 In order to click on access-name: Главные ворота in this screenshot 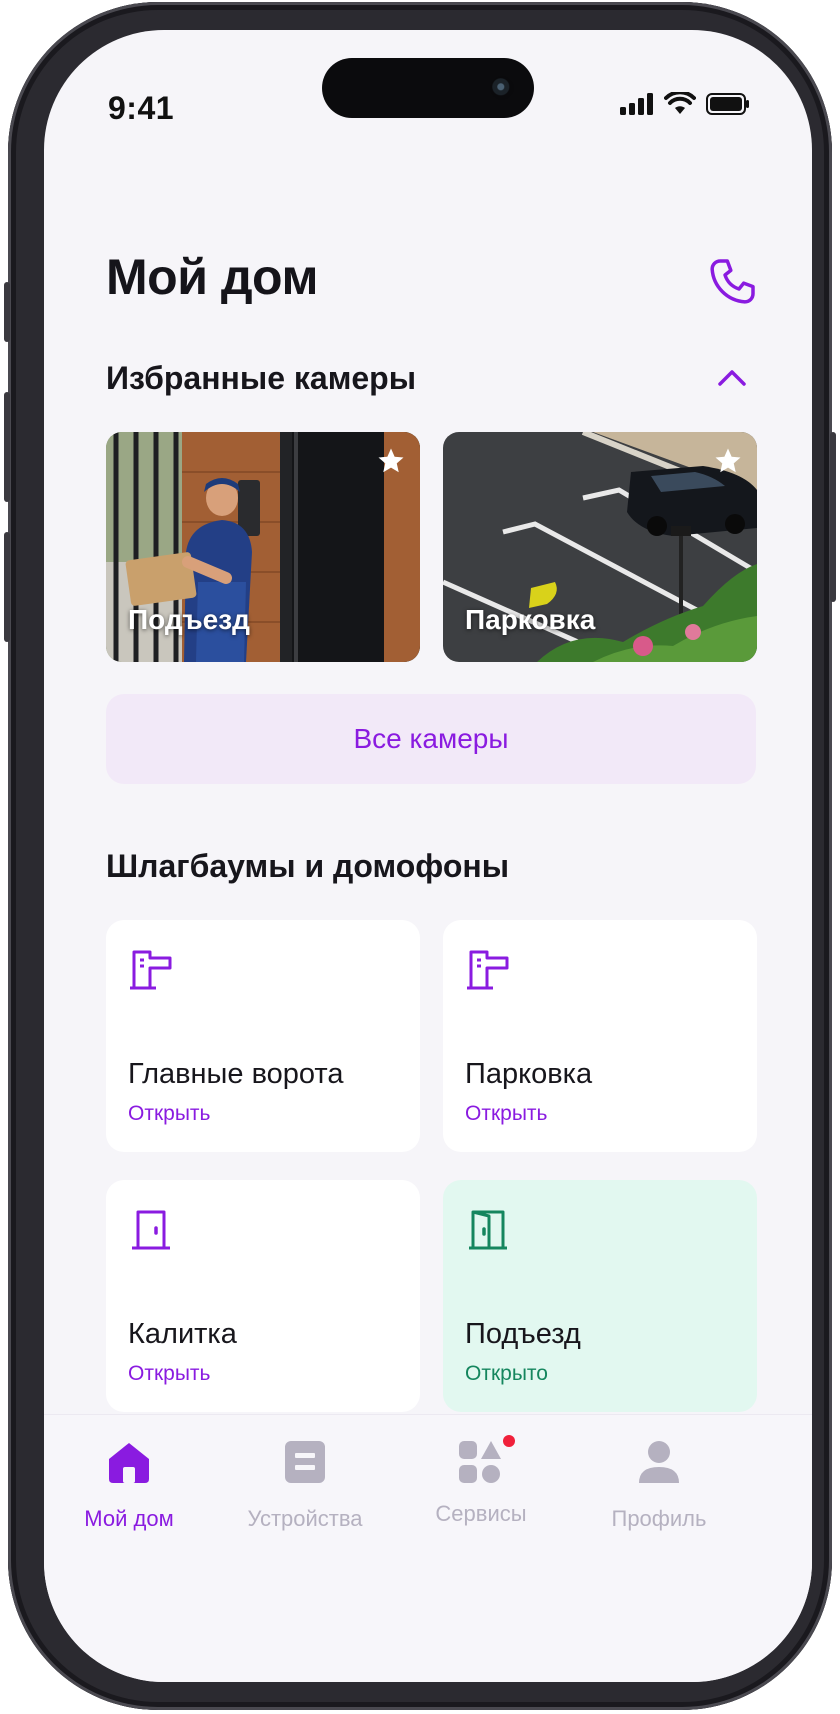, I will do `click(236, 1074)`.